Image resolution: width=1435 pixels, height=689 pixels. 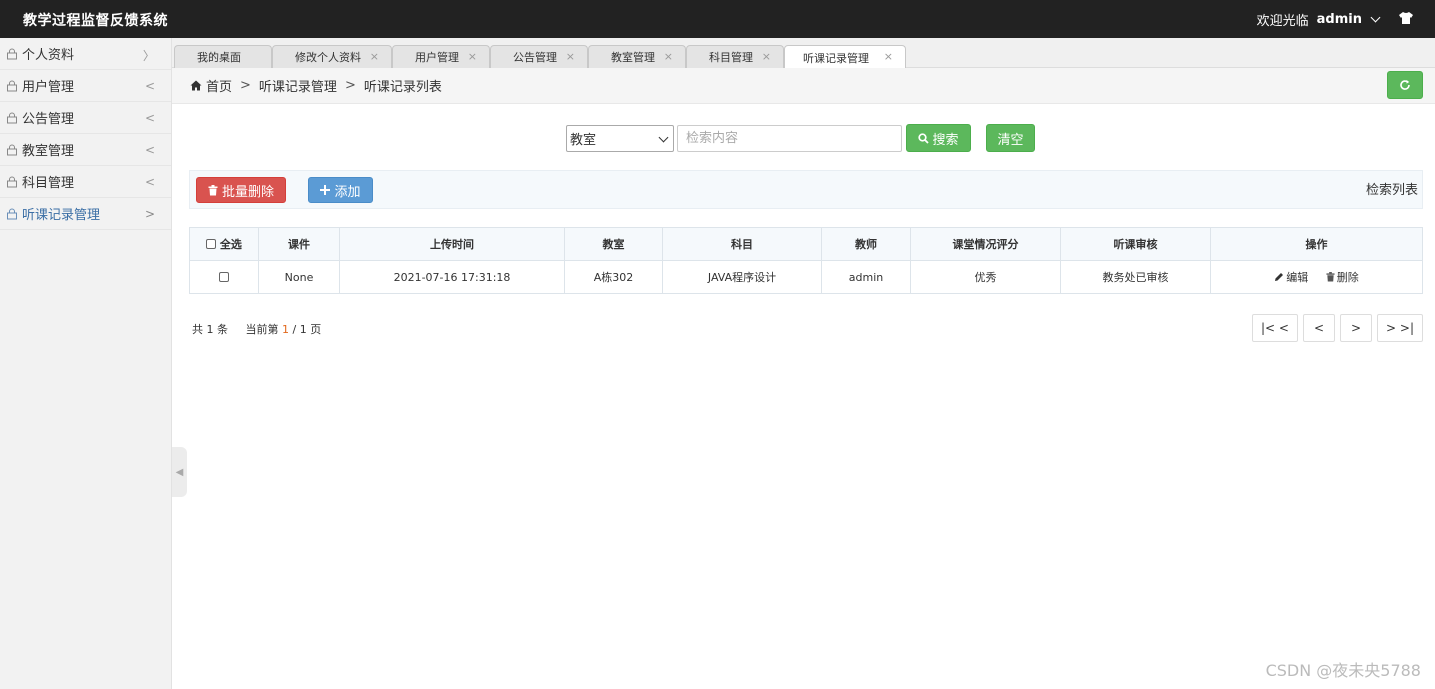 I want to click on last-page-button: > >|, so click(x=1400, y=328).